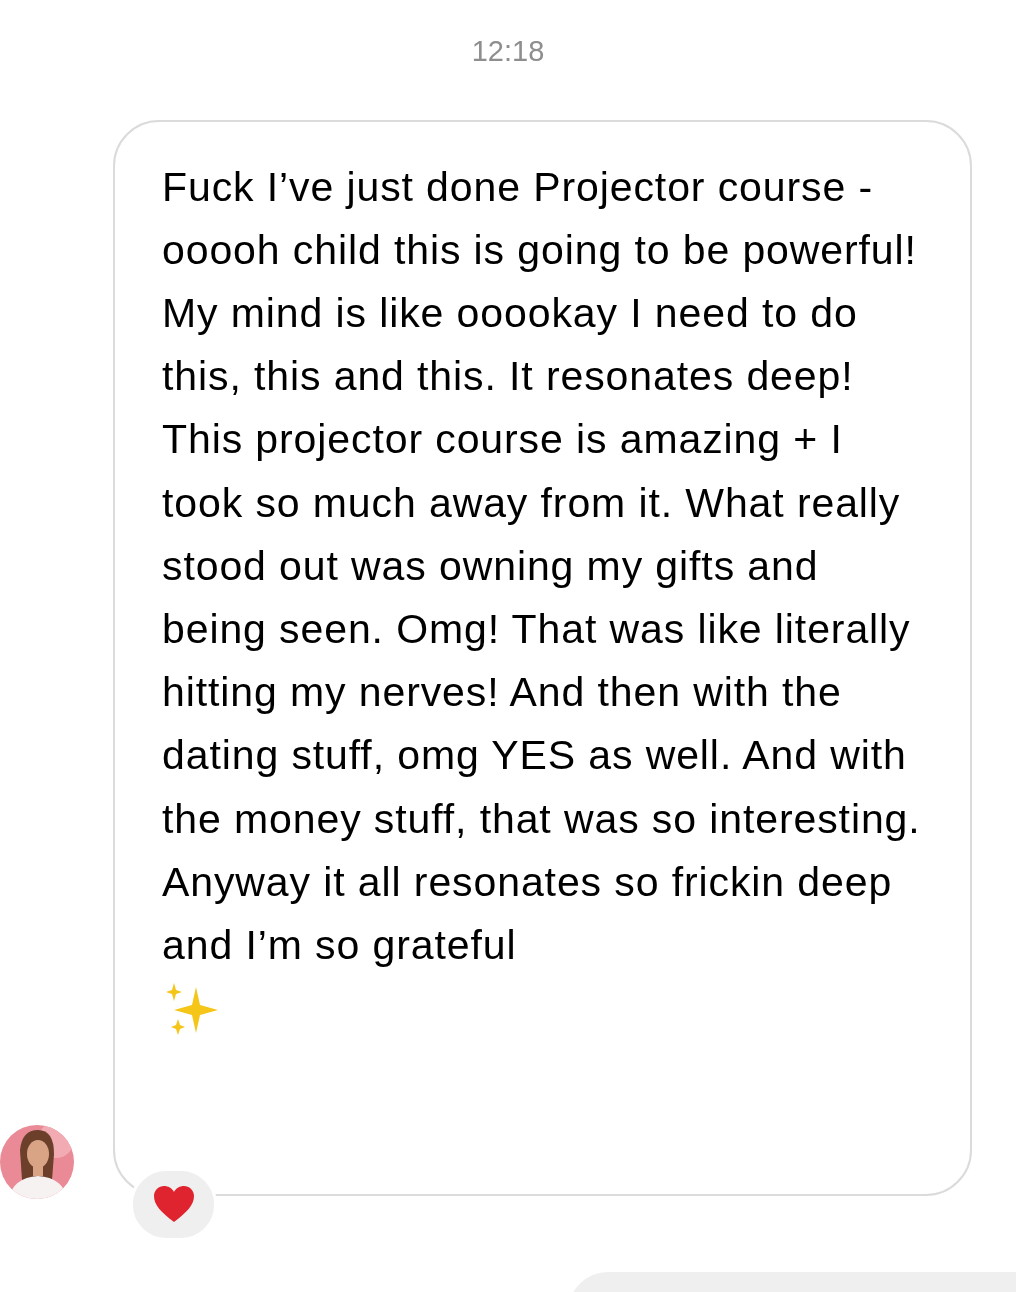 The height and width of the screenshot is (1292, 1016). Describe the element at coordinates (508, 51) in the screenshot. I see `message-time: 12:18` at that location.